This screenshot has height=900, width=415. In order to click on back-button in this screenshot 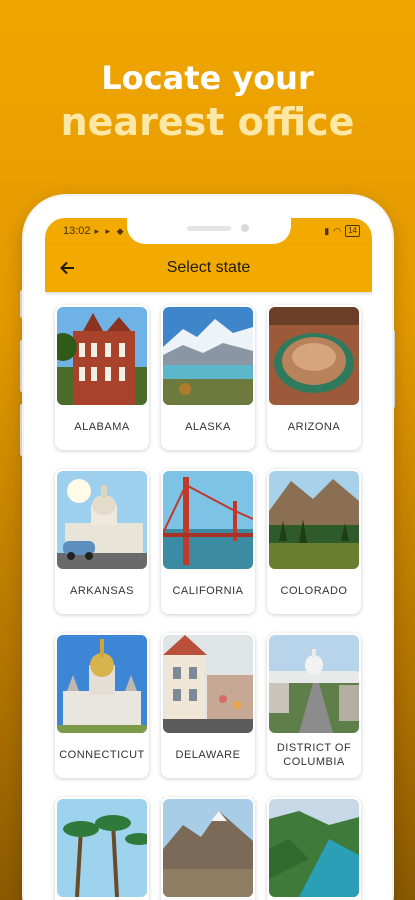, I will do `click(67, 268)`.